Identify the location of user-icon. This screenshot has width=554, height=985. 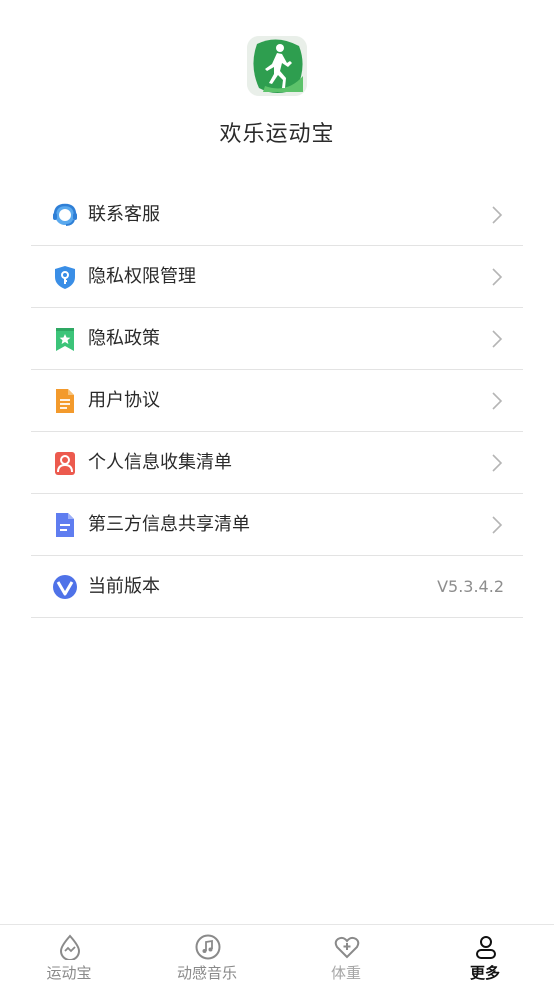
(486, 947).